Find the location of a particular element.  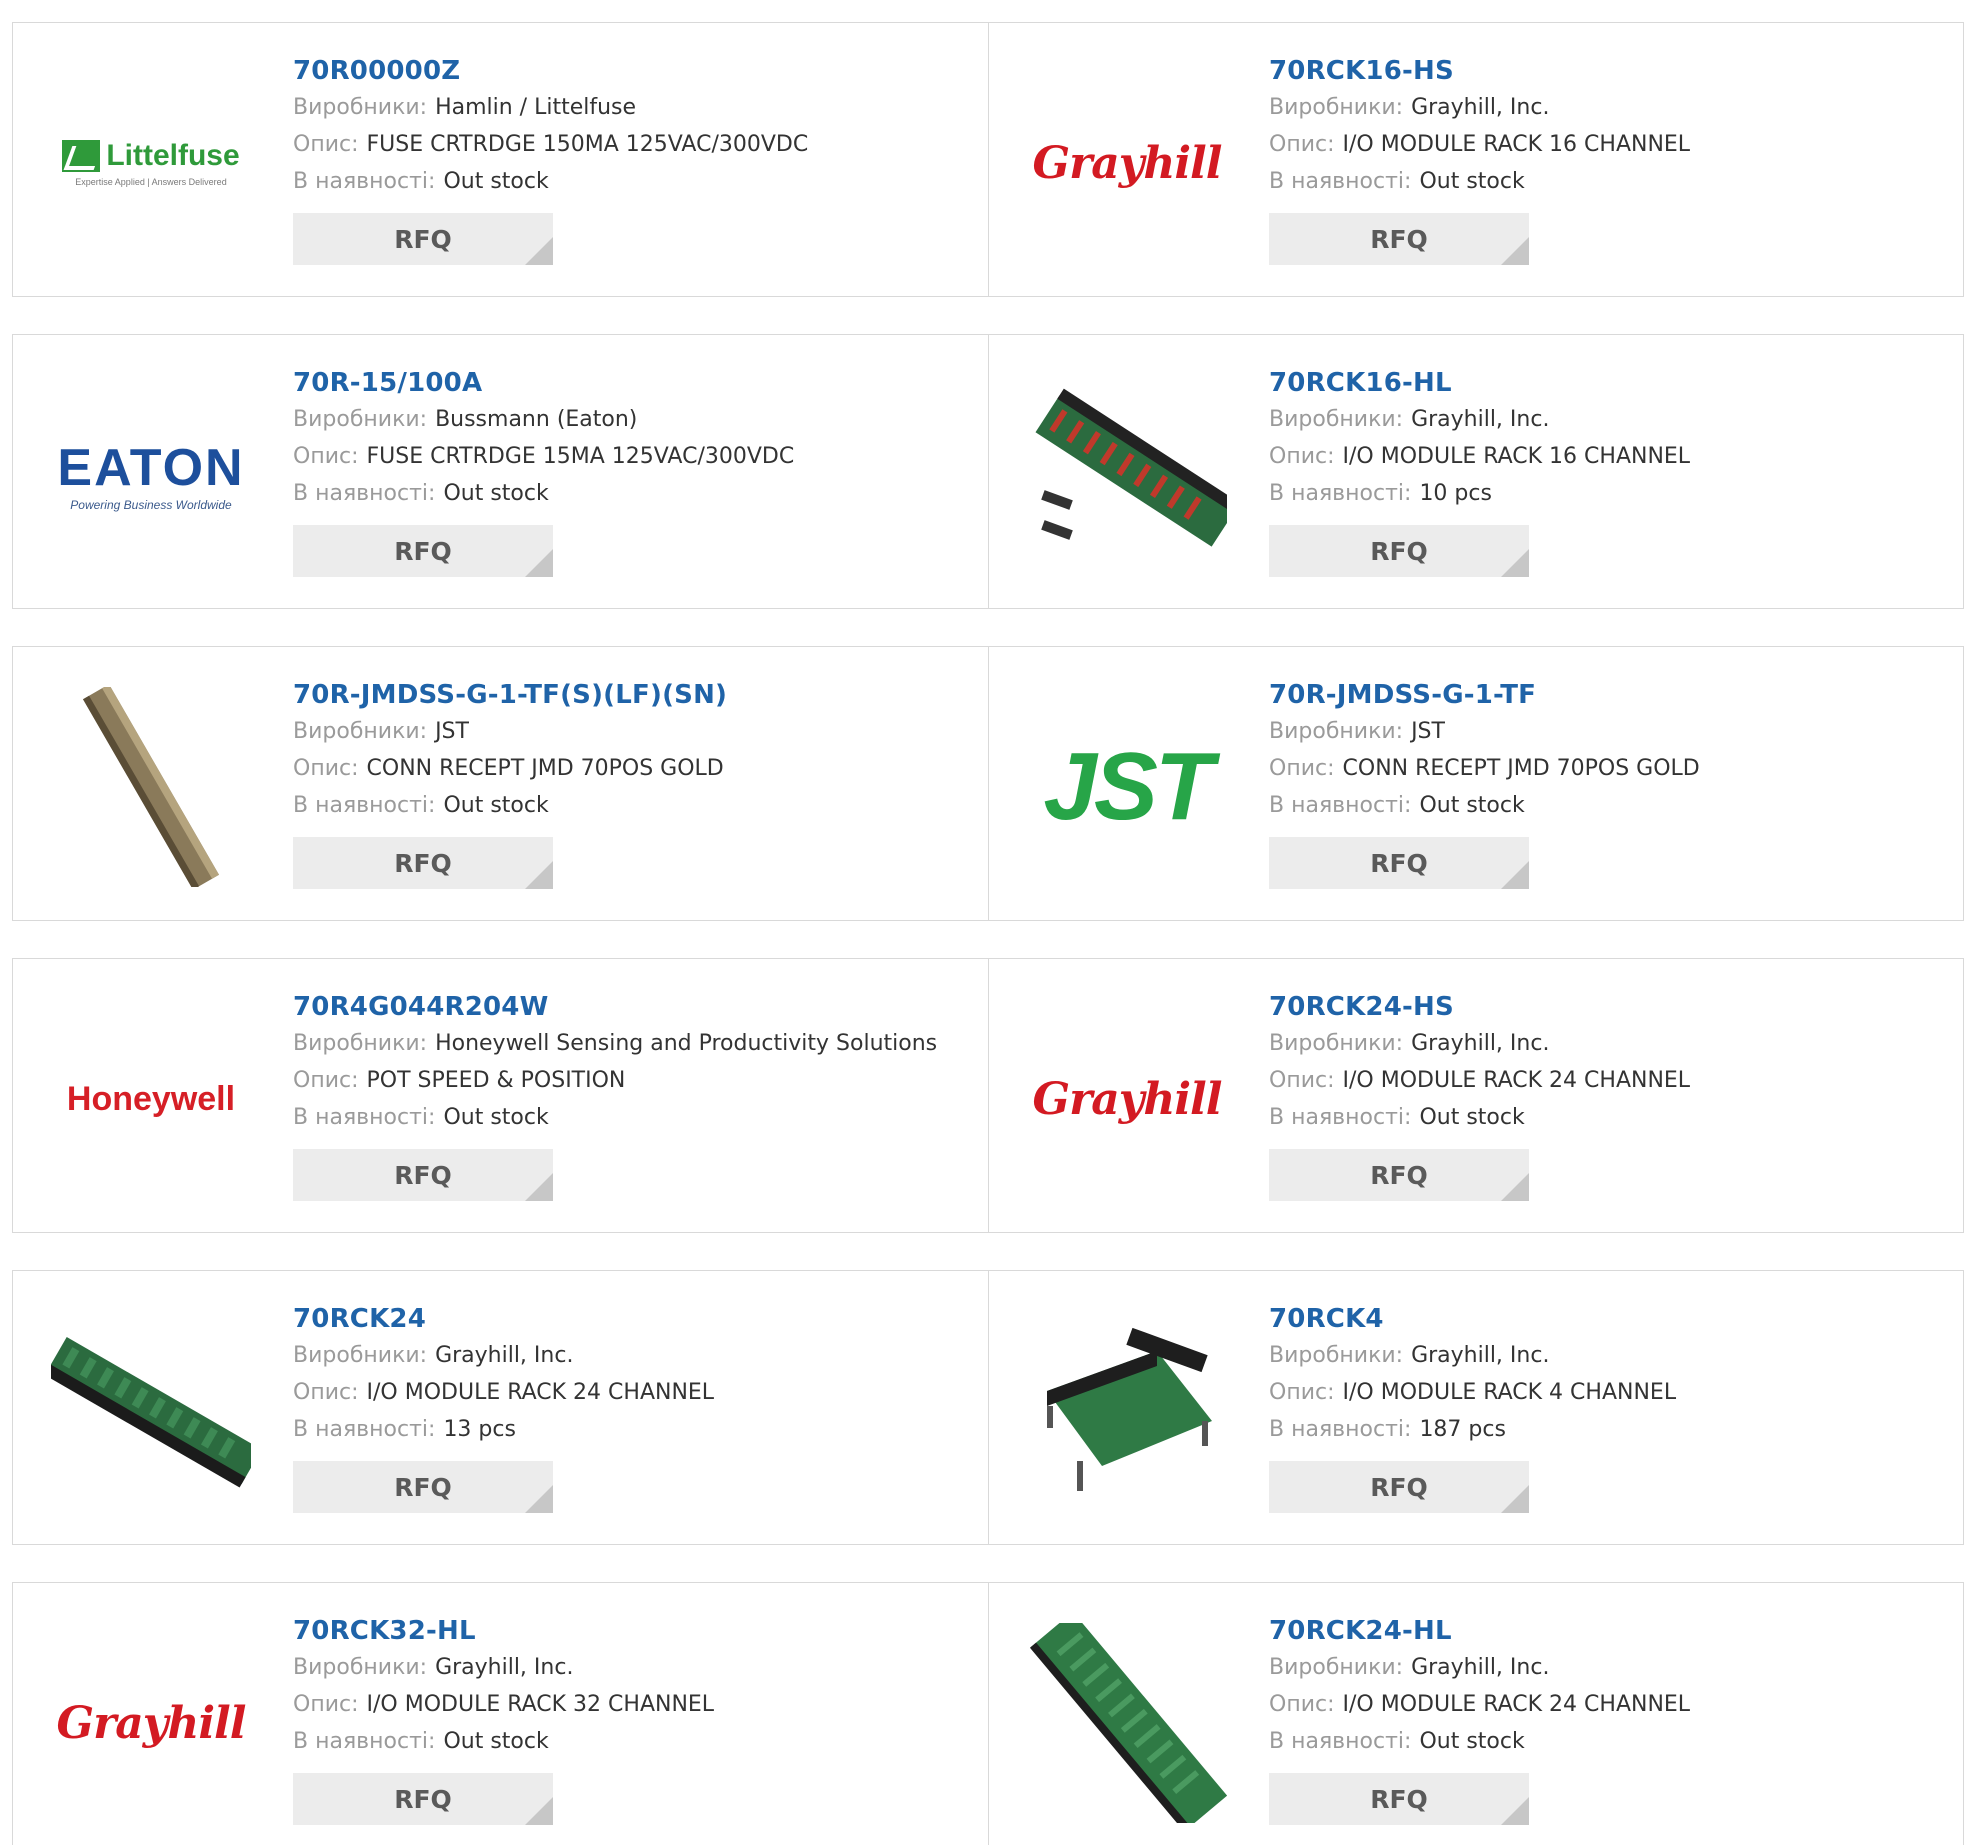

part-number-link: 70RCK24-HL is located at coordinates (1479, 1631).